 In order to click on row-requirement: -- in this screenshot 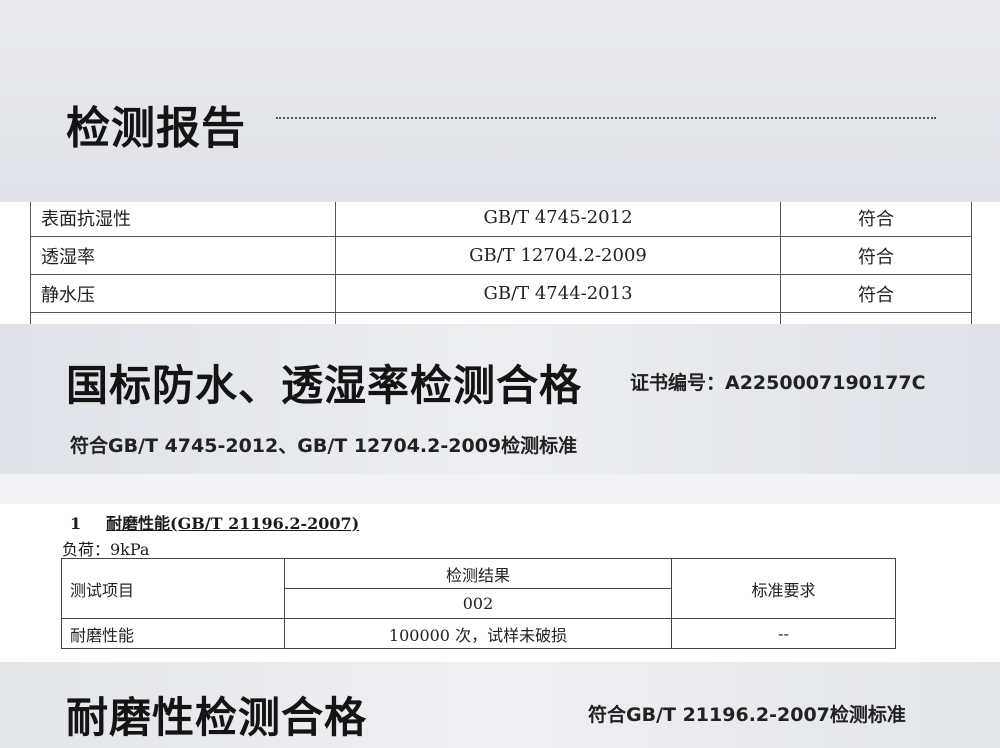, I will do `click(783, 633)`.